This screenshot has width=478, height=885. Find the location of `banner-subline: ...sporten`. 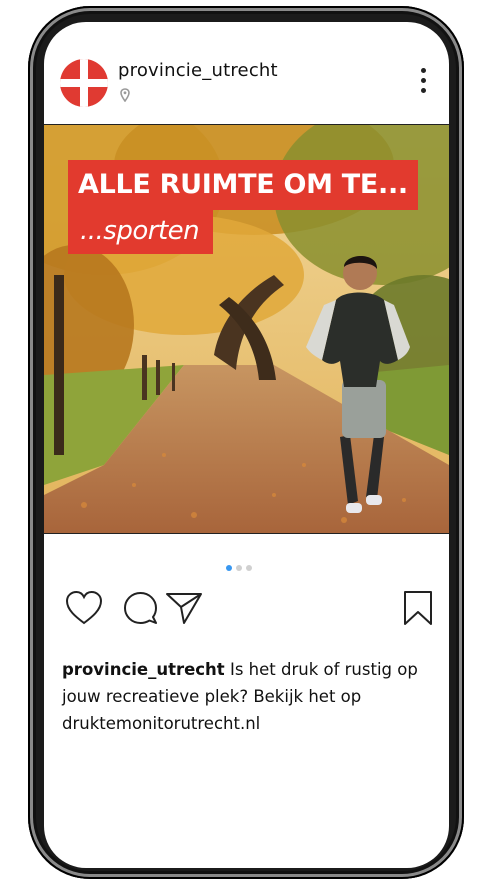

banner-subline: ...sporten is located at coordinates (141, 232).